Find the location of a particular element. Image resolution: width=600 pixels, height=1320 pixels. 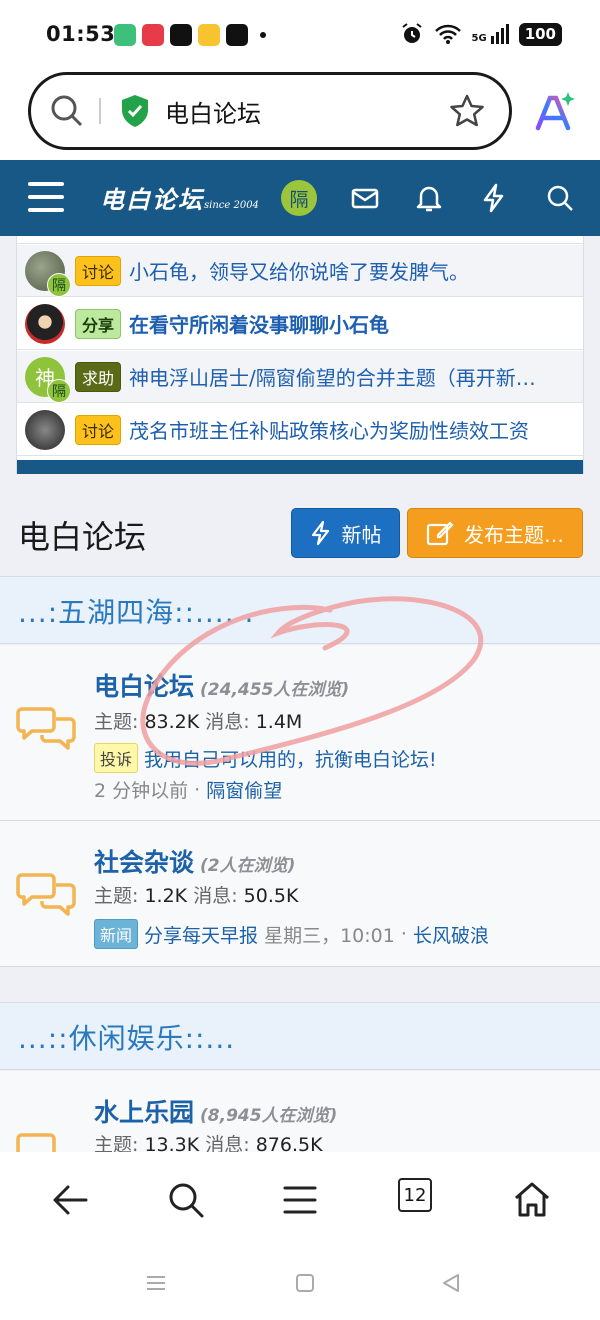

forum-name: 社会杂谈 (2人在浏览) is located at coordinates (194, 861).